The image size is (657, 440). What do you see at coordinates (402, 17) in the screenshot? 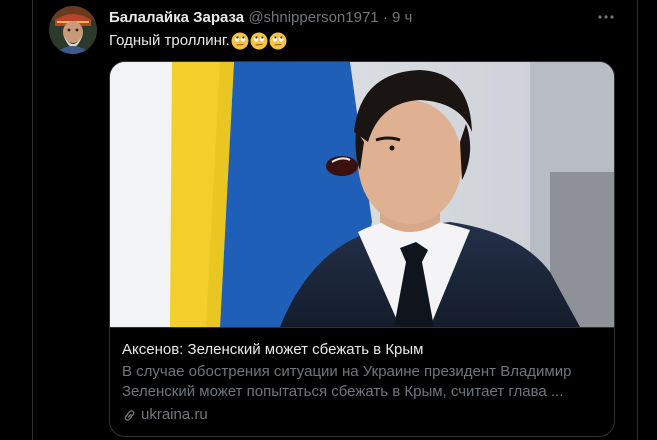
I see `tweet-time: 9 ч` at bounding box center [402, 17].